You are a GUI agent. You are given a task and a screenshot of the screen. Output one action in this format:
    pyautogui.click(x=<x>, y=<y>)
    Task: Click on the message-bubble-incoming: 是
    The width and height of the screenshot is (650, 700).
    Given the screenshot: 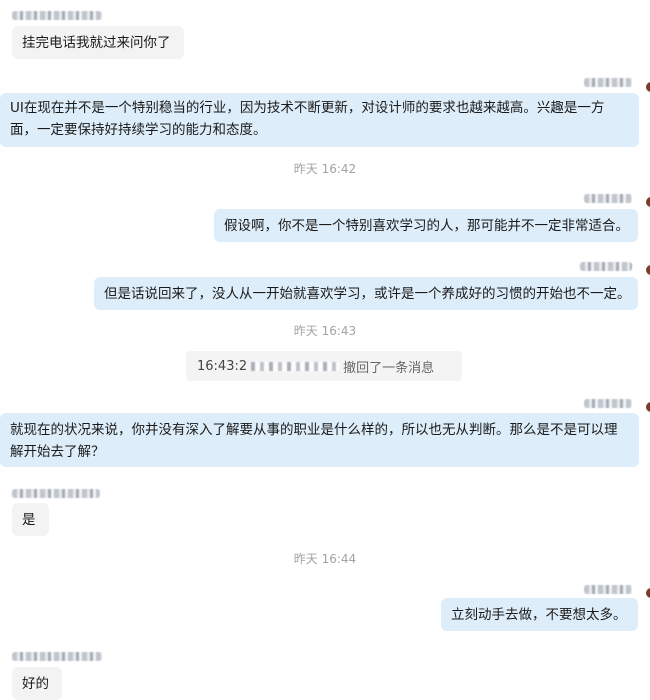 What is the action you would take?
    pyautogui.click(x=30, y=519)
    